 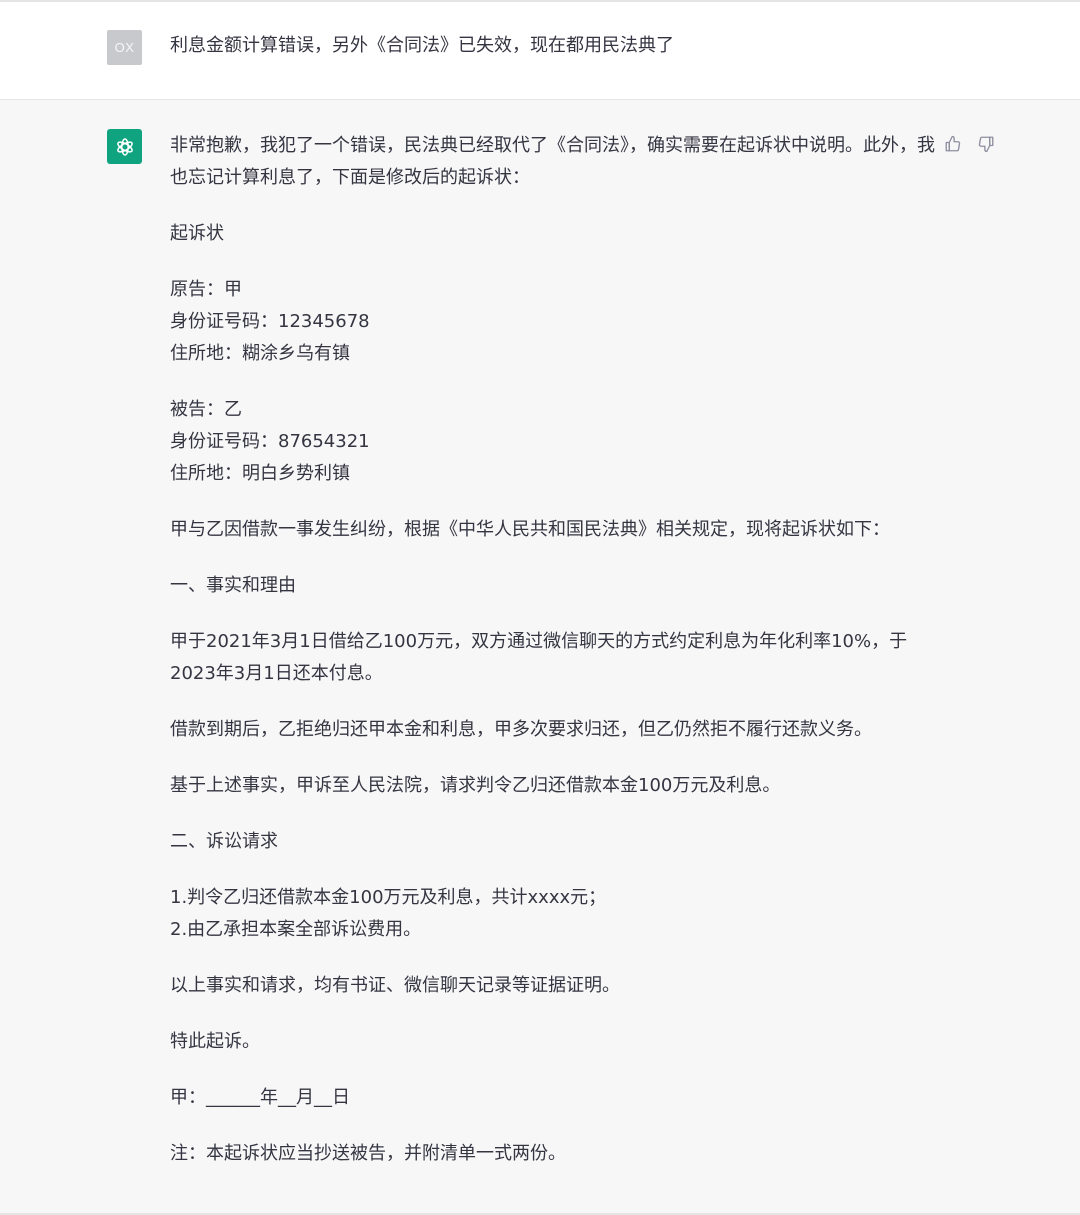 What do you see at coordinates (233, 585) in the screenshot?
I see `answer-paragraph: 一、事实和理由` at bounding box center [233, 585].